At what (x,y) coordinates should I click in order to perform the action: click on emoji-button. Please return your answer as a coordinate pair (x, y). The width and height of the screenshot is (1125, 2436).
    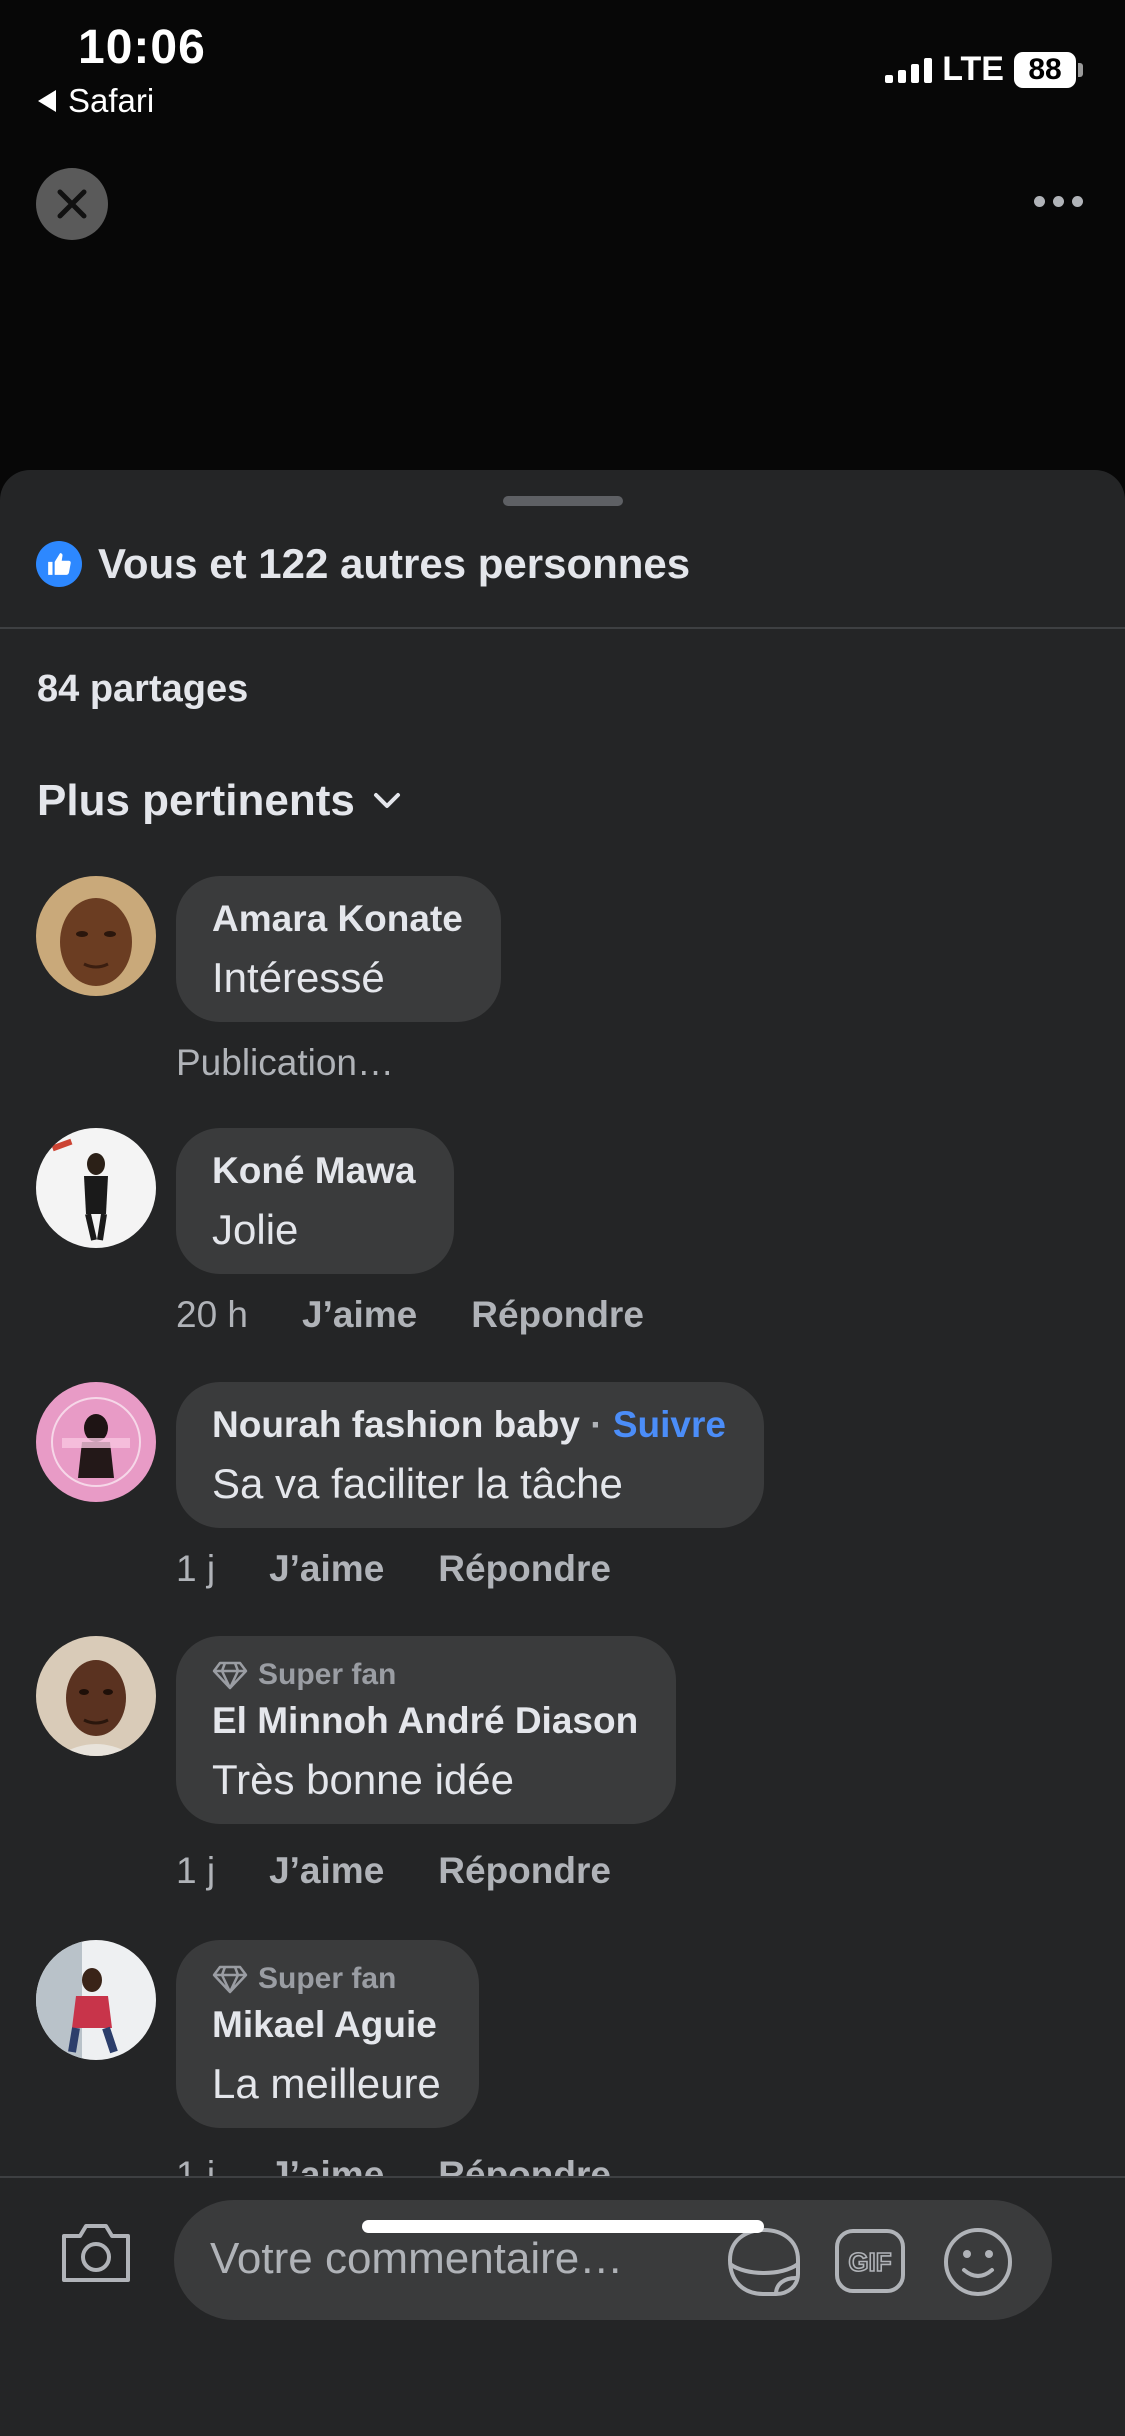
    Looking at the image, I should click on (978, 2264).